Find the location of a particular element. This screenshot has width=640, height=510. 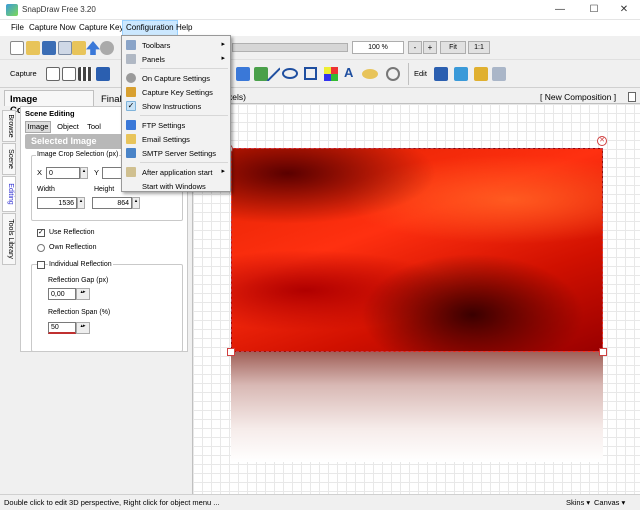

copy-icon is located at coordinates (65, 48).